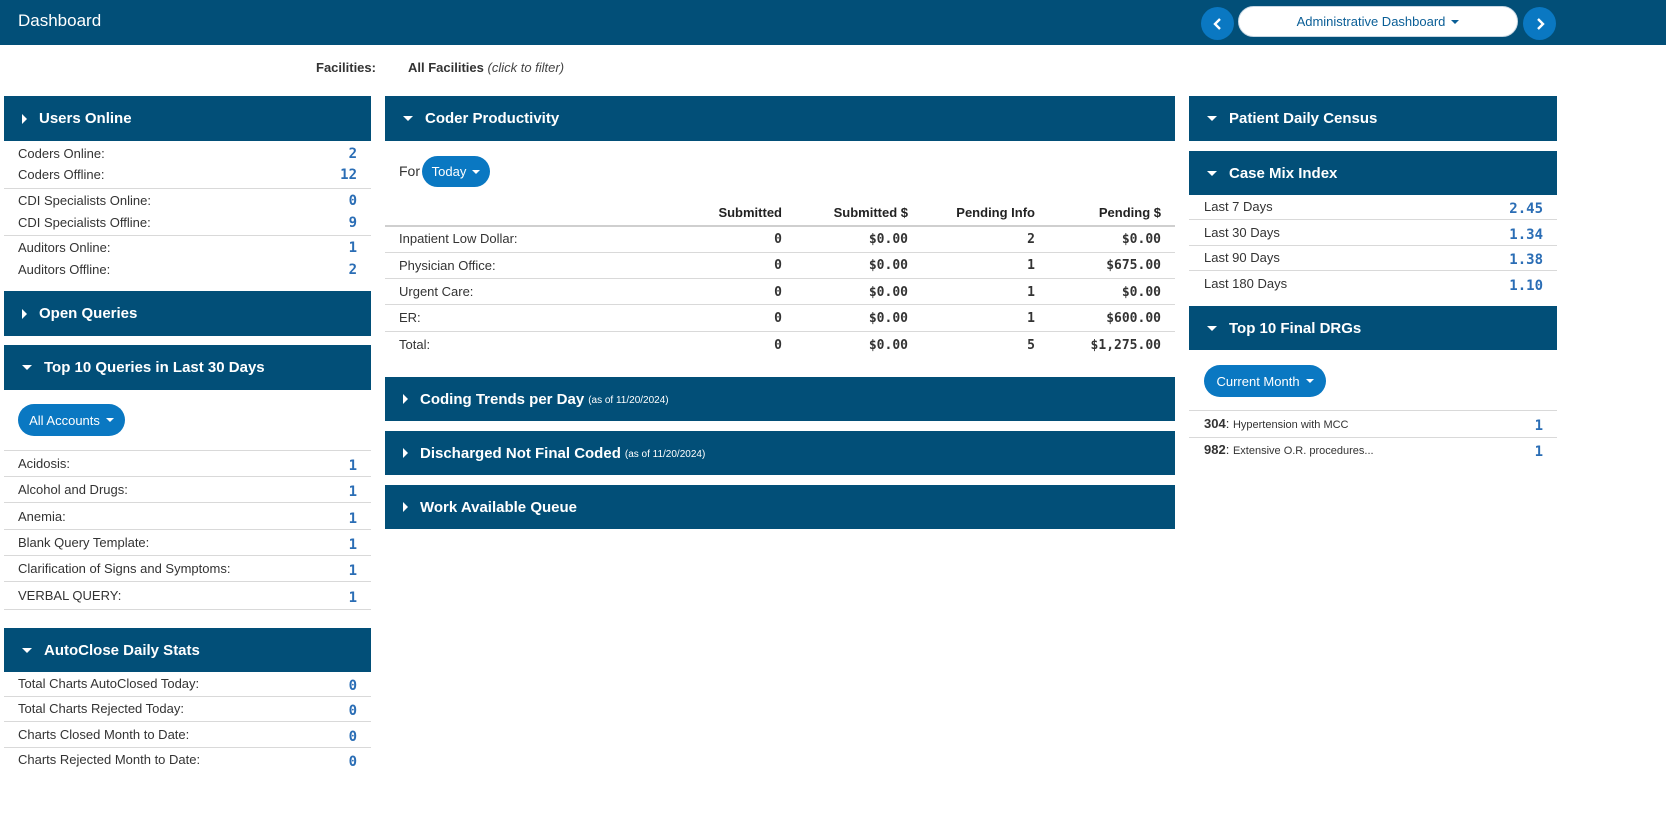 This screenshot has height=824, width=1666. Describe the element at coordinates (409, 171) in the screenshot. I see `for-label: For` at that location.